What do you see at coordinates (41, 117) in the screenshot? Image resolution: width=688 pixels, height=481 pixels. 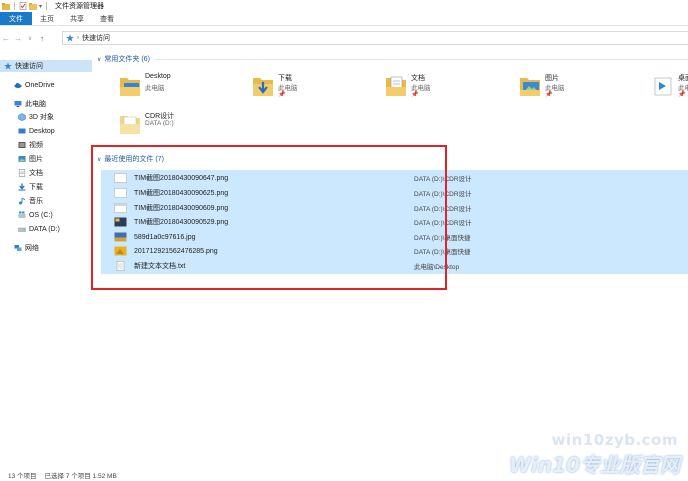 I see `sidebar-item-label: 3D 对象` at bounding box center [41, 117].